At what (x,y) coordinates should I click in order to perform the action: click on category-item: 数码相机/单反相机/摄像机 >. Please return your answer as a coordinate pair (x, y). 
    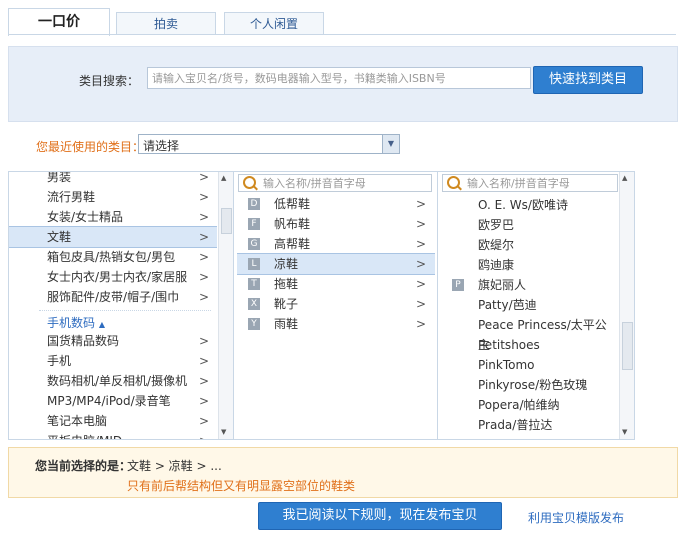
    Looking at the image, I should click on (113, 381).